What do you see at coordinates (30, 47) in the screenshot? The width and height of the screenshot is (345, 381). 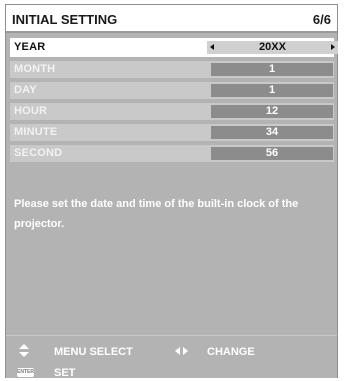 I see `setting-label: YEAR` at bounding box center [30, 47].